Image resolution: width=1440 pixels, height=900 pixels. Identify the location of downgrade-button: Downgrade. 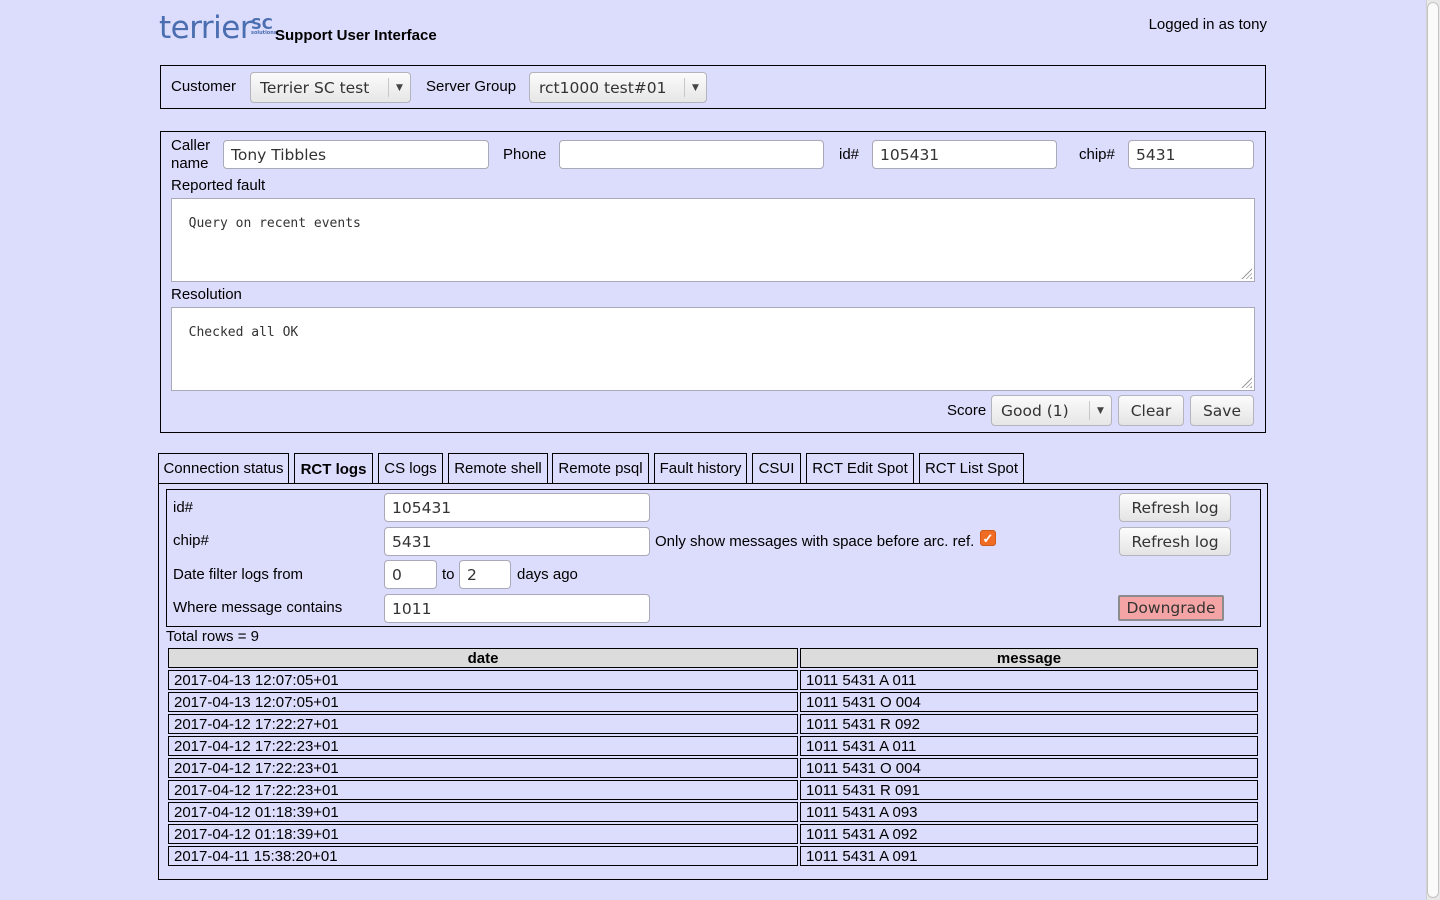
(1171, 608).